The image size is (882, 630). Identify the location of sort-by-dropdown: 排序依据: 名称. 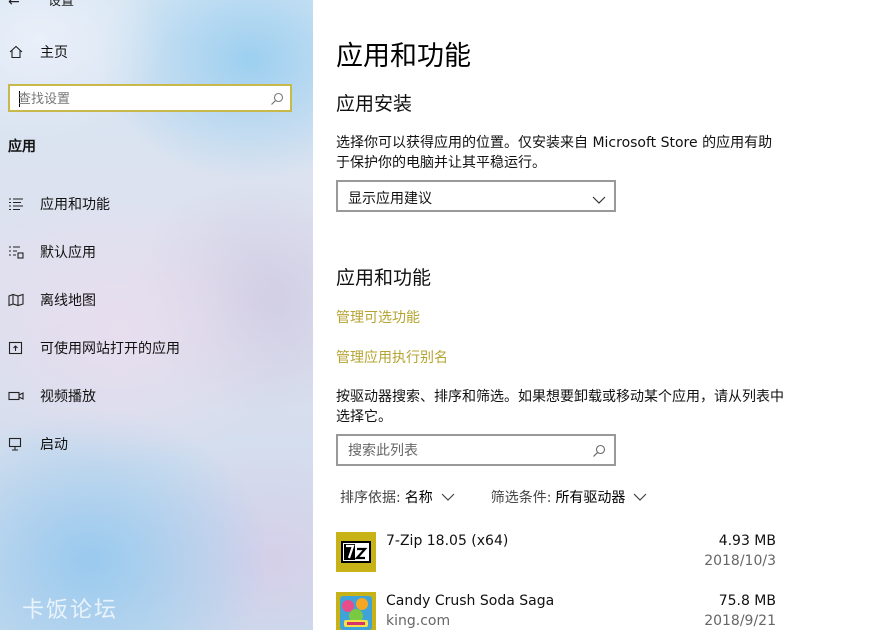
(397, 497).